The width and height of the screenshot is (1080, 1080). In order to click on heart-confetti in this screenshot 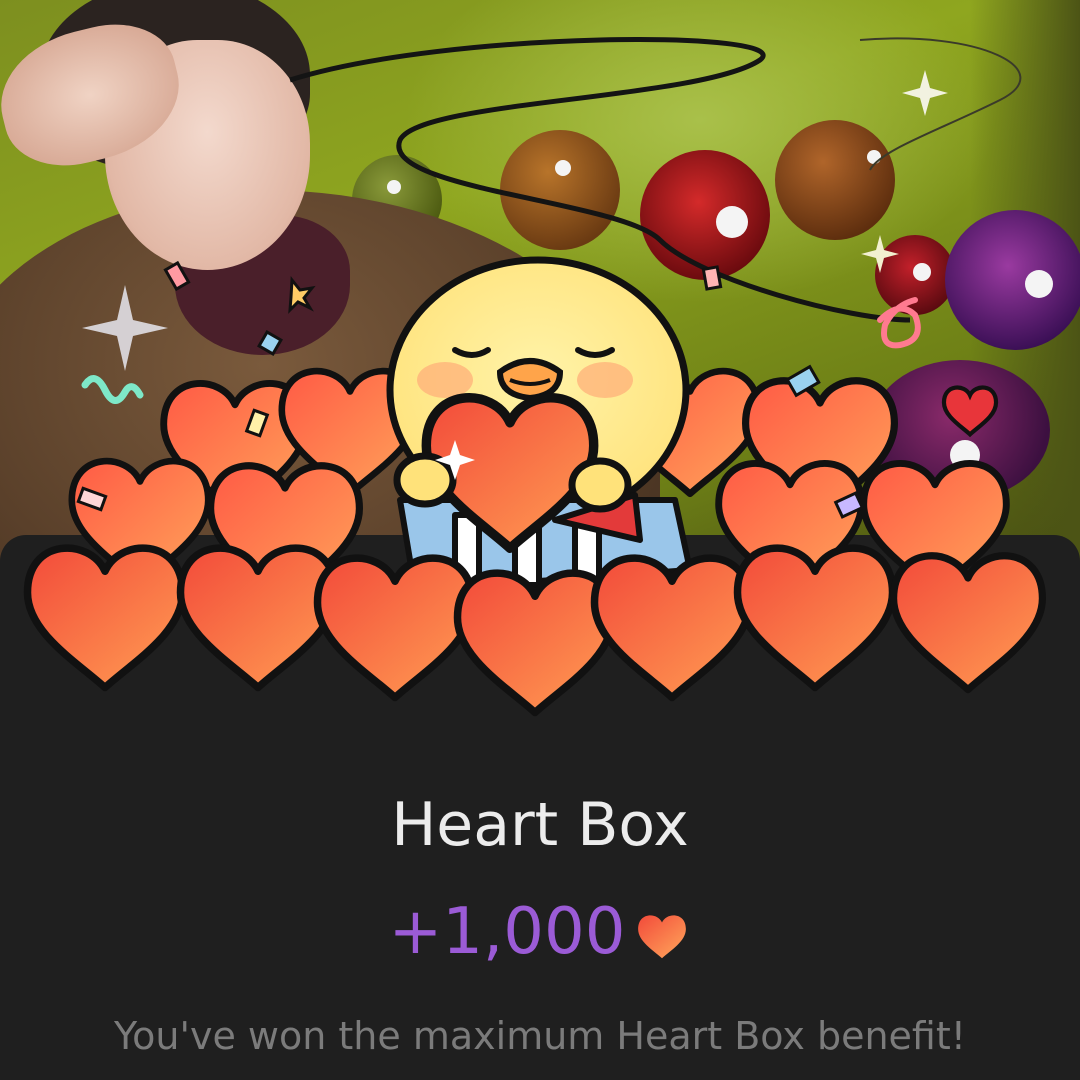, I will do `click(970, 411)`.